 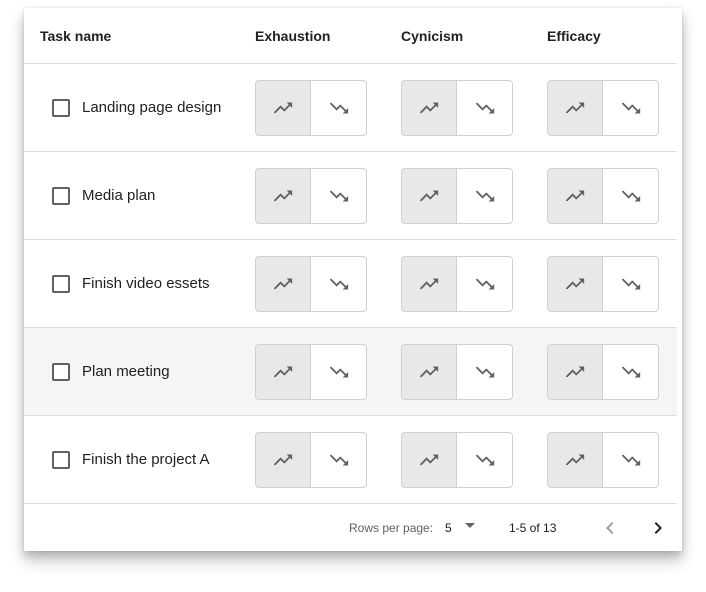 What do you see at coordinates (152, 107) in the screenshot?
I see `task-name: Landing page design` at bounding box center [152, 107].